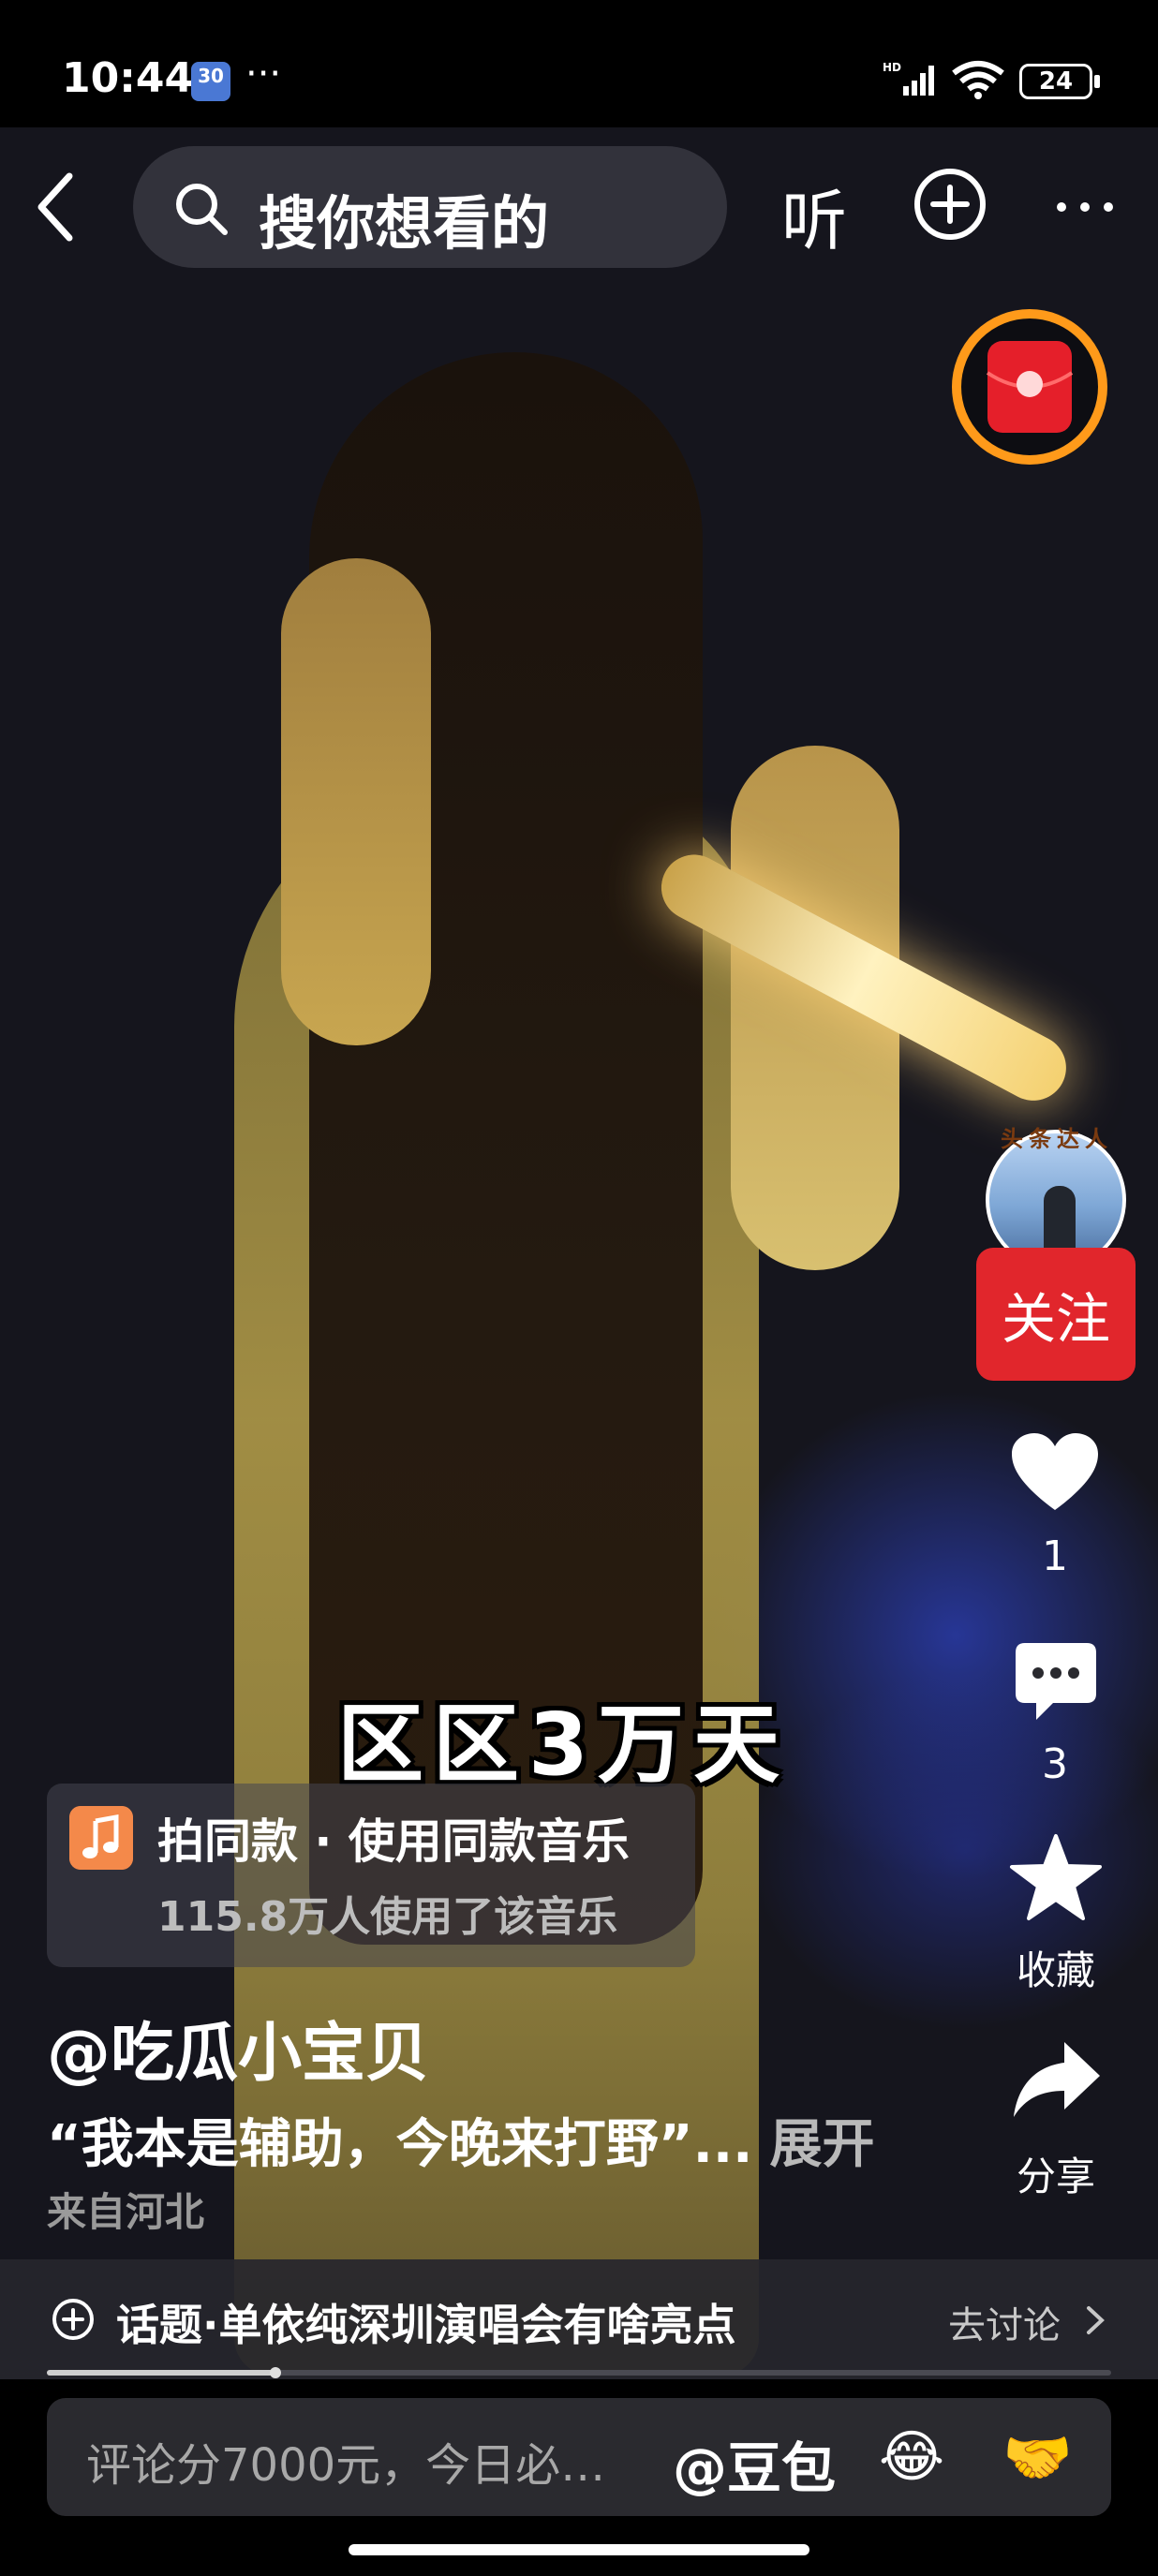  What do you see at coordinates (892, 67) in the screenshot?
I see `svg-text: HD` at bounding box center [892, 67].